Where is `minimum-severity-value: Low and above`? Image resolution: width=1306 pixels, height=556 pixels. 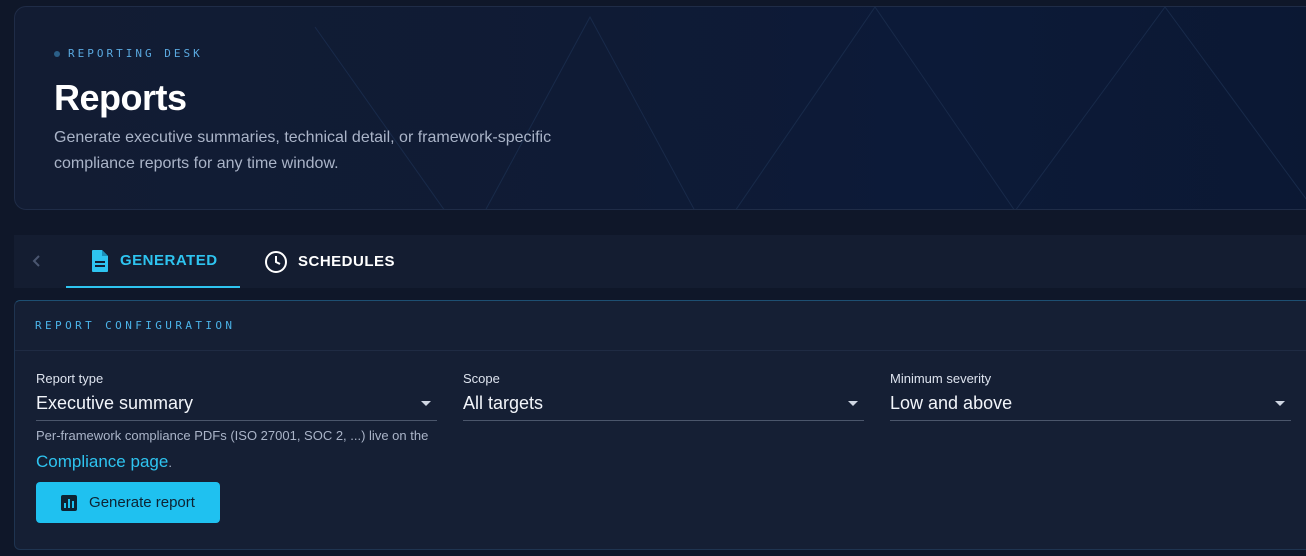
minimum-severity-value: Low and above is located at coordinates (951, 403).